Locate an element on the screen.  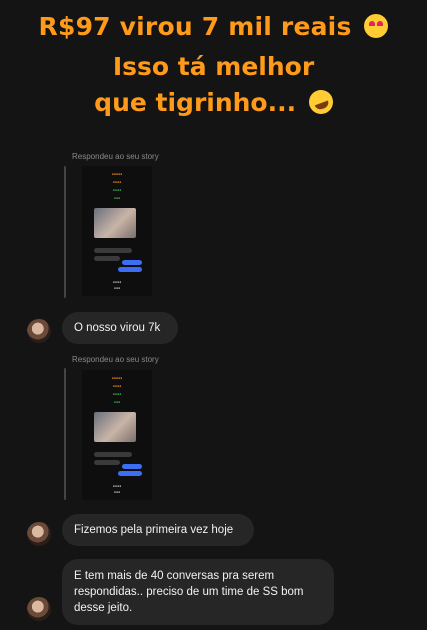
message-bubble: O nosso virou 7k is located at coordinates (120, 328).